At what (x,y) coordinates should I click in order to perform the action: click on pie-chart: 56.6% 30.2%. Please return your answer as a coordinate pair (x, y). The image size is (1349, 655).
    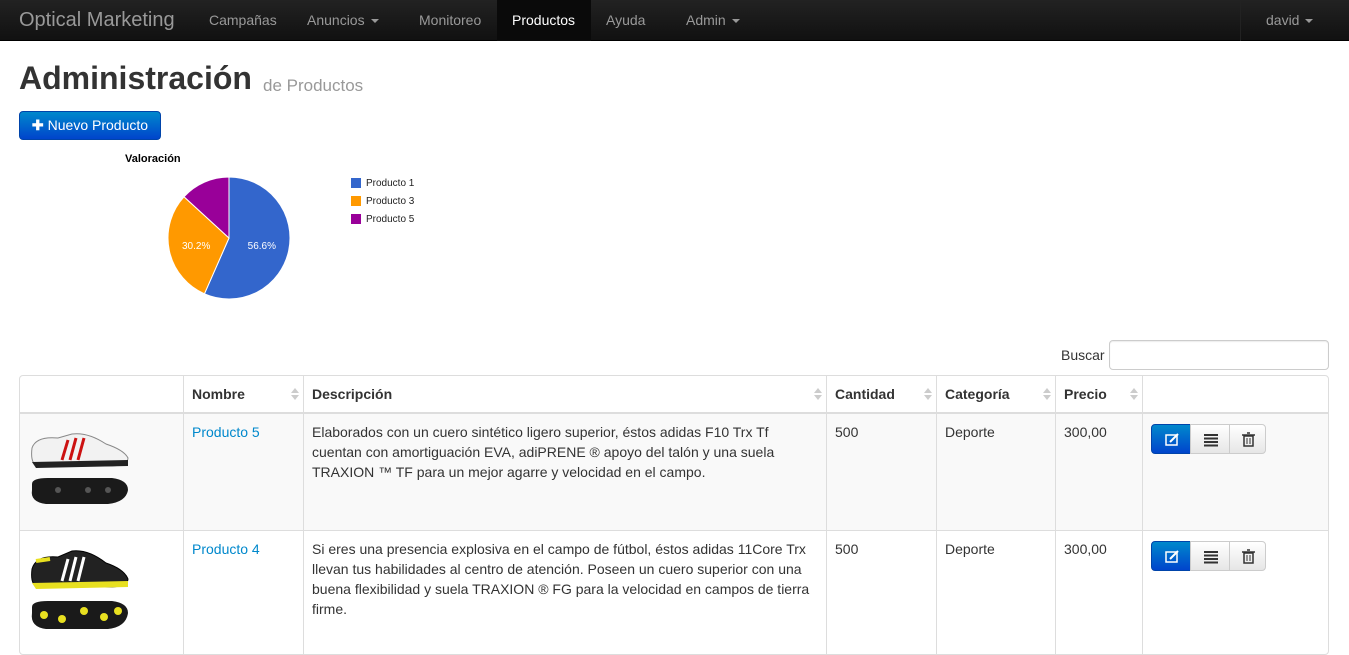
    Looking at the image, I should click on (229, 238).